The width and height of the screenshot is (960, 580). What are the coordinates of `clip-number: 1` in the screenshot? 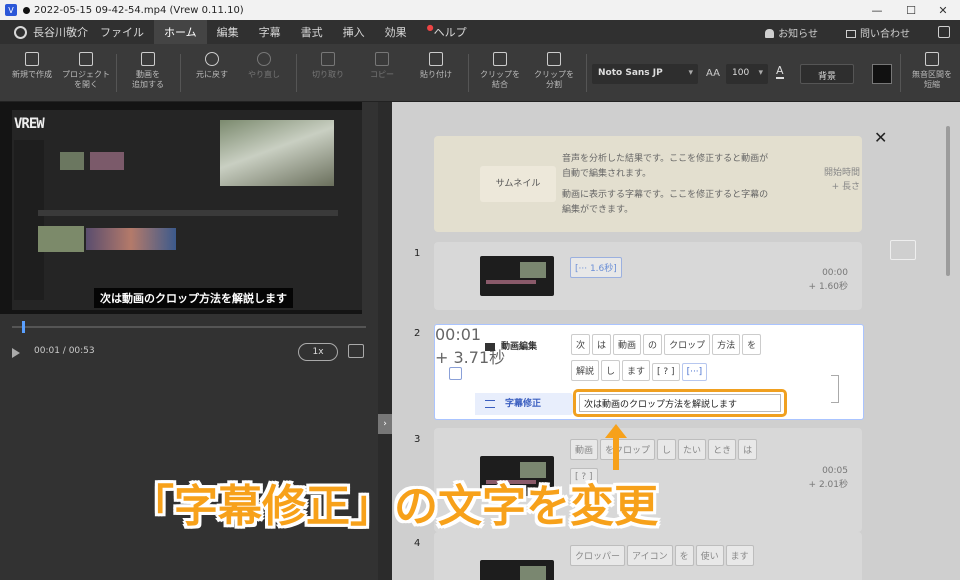 It's located at (417, 253).